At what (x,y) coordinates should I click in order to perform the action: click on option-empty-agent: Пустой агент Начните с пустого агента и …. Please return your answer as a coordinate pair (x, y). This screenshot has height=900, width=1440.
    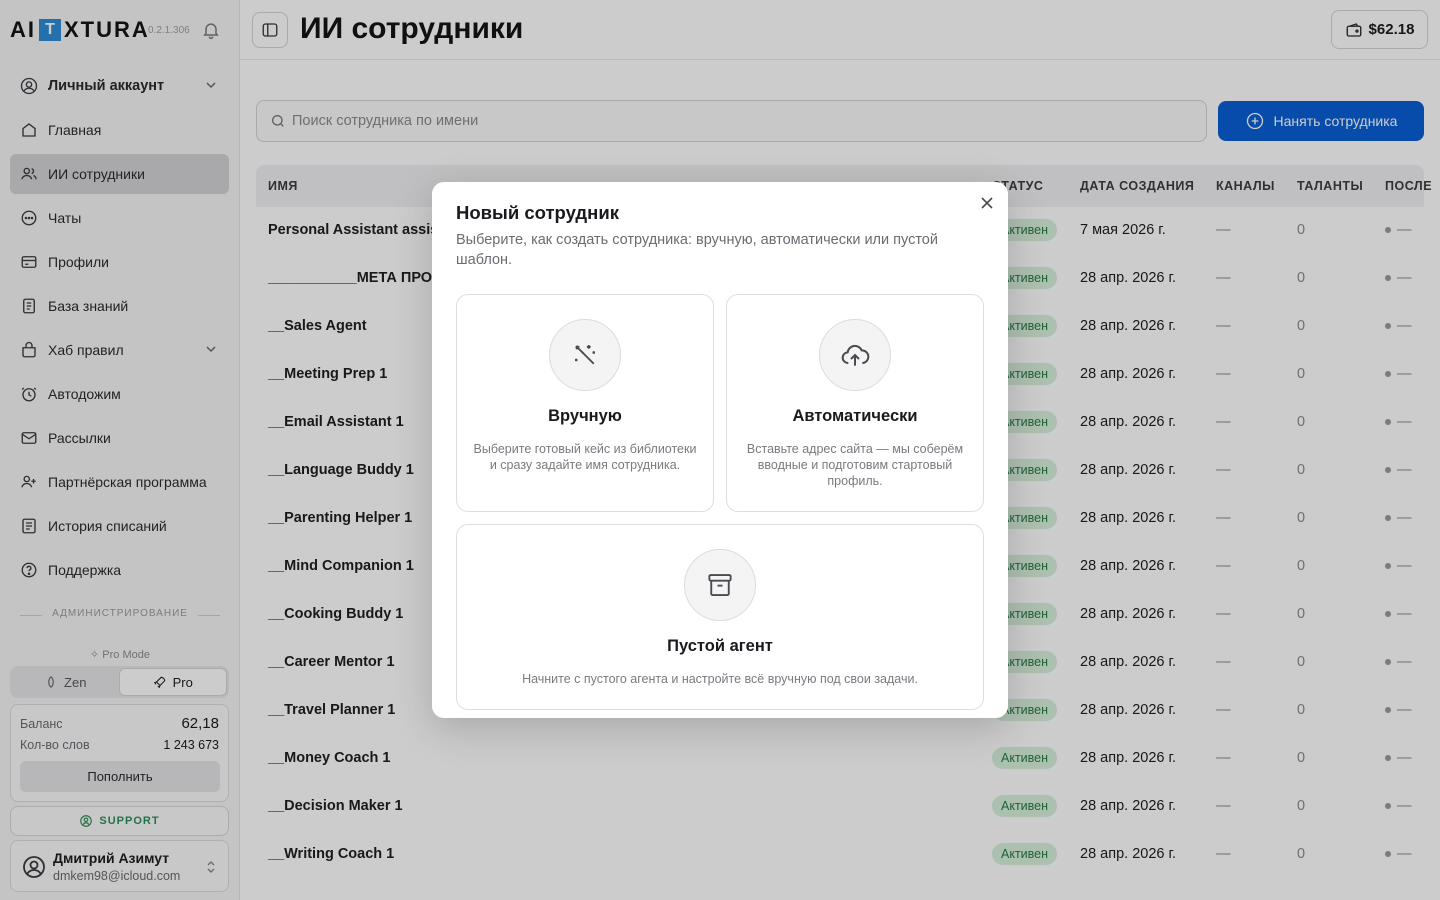
    Looking at the image, I should click on (720, 617).